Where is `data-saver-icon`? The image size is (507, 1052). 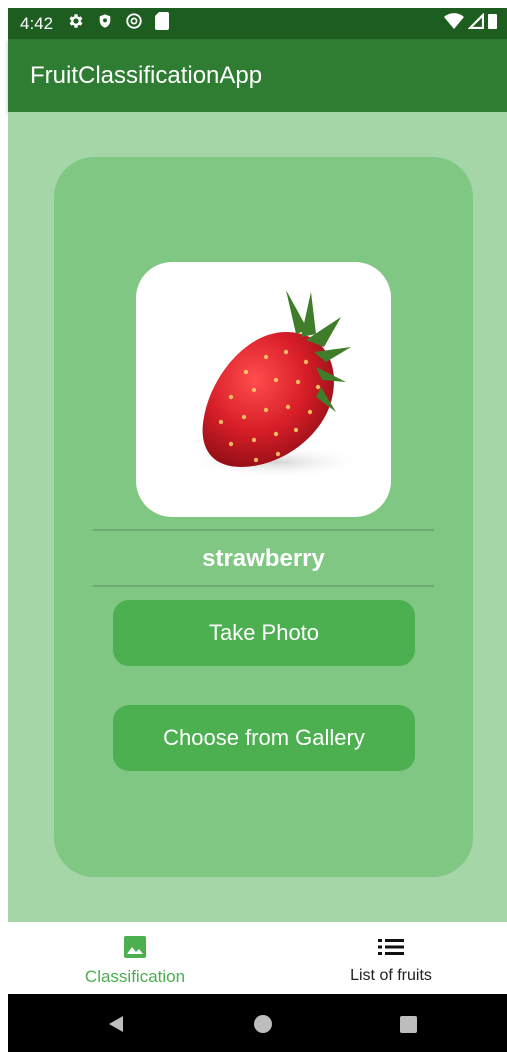
data-saver-icon is located at coordinates (134, 23).